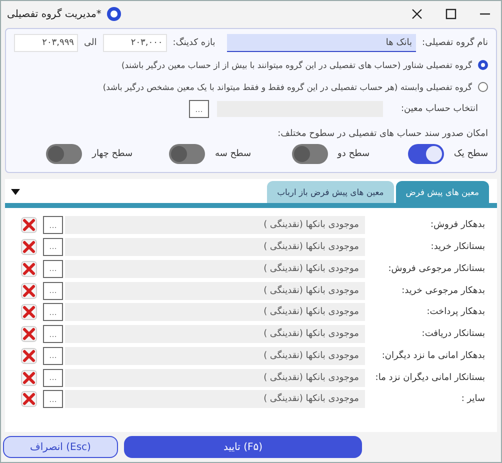  I want to click on section-label: امکان صدور سند حساب های تفصیلی در سطوح مختلف:, so click(382, 134).